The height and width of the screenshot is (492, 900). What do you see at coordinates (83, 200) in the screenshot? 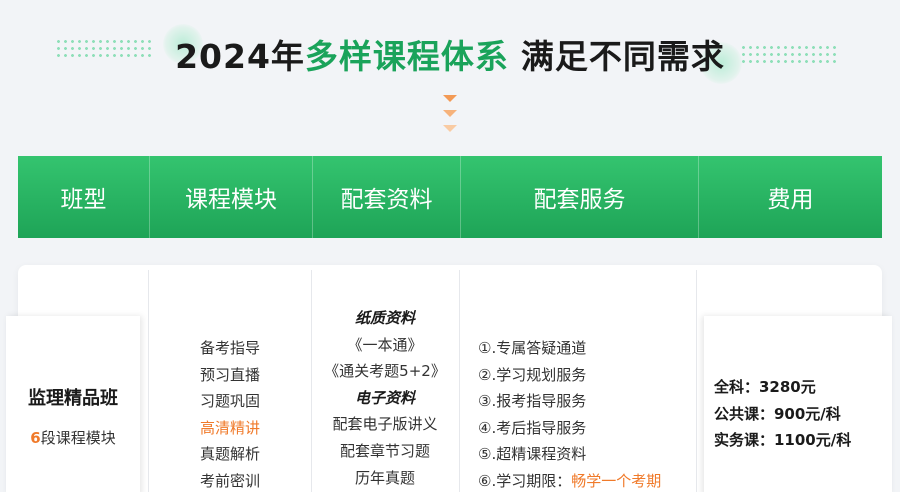
I see `header-class-type: 班型` at bounding box center [83, 200].